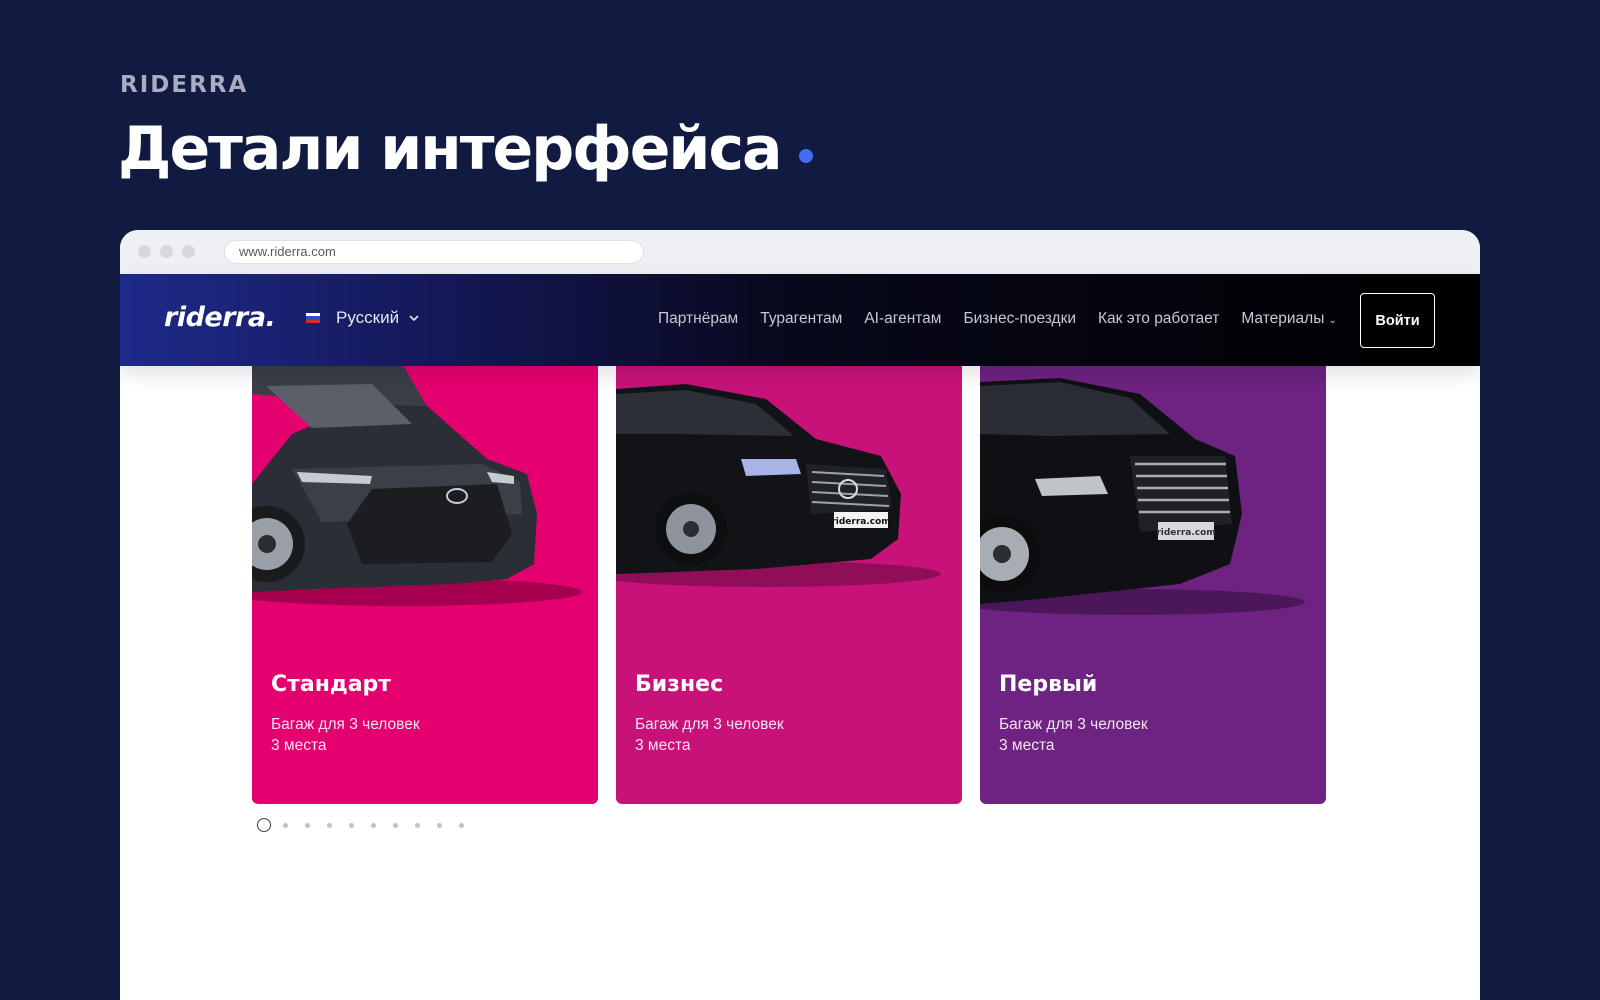 The width and height of the screenshot is (1600, 1000). What do you see at coordinates (188, 251) in the screenshot?
I see `window-maximize-dot` at bounding box center [188, 251].